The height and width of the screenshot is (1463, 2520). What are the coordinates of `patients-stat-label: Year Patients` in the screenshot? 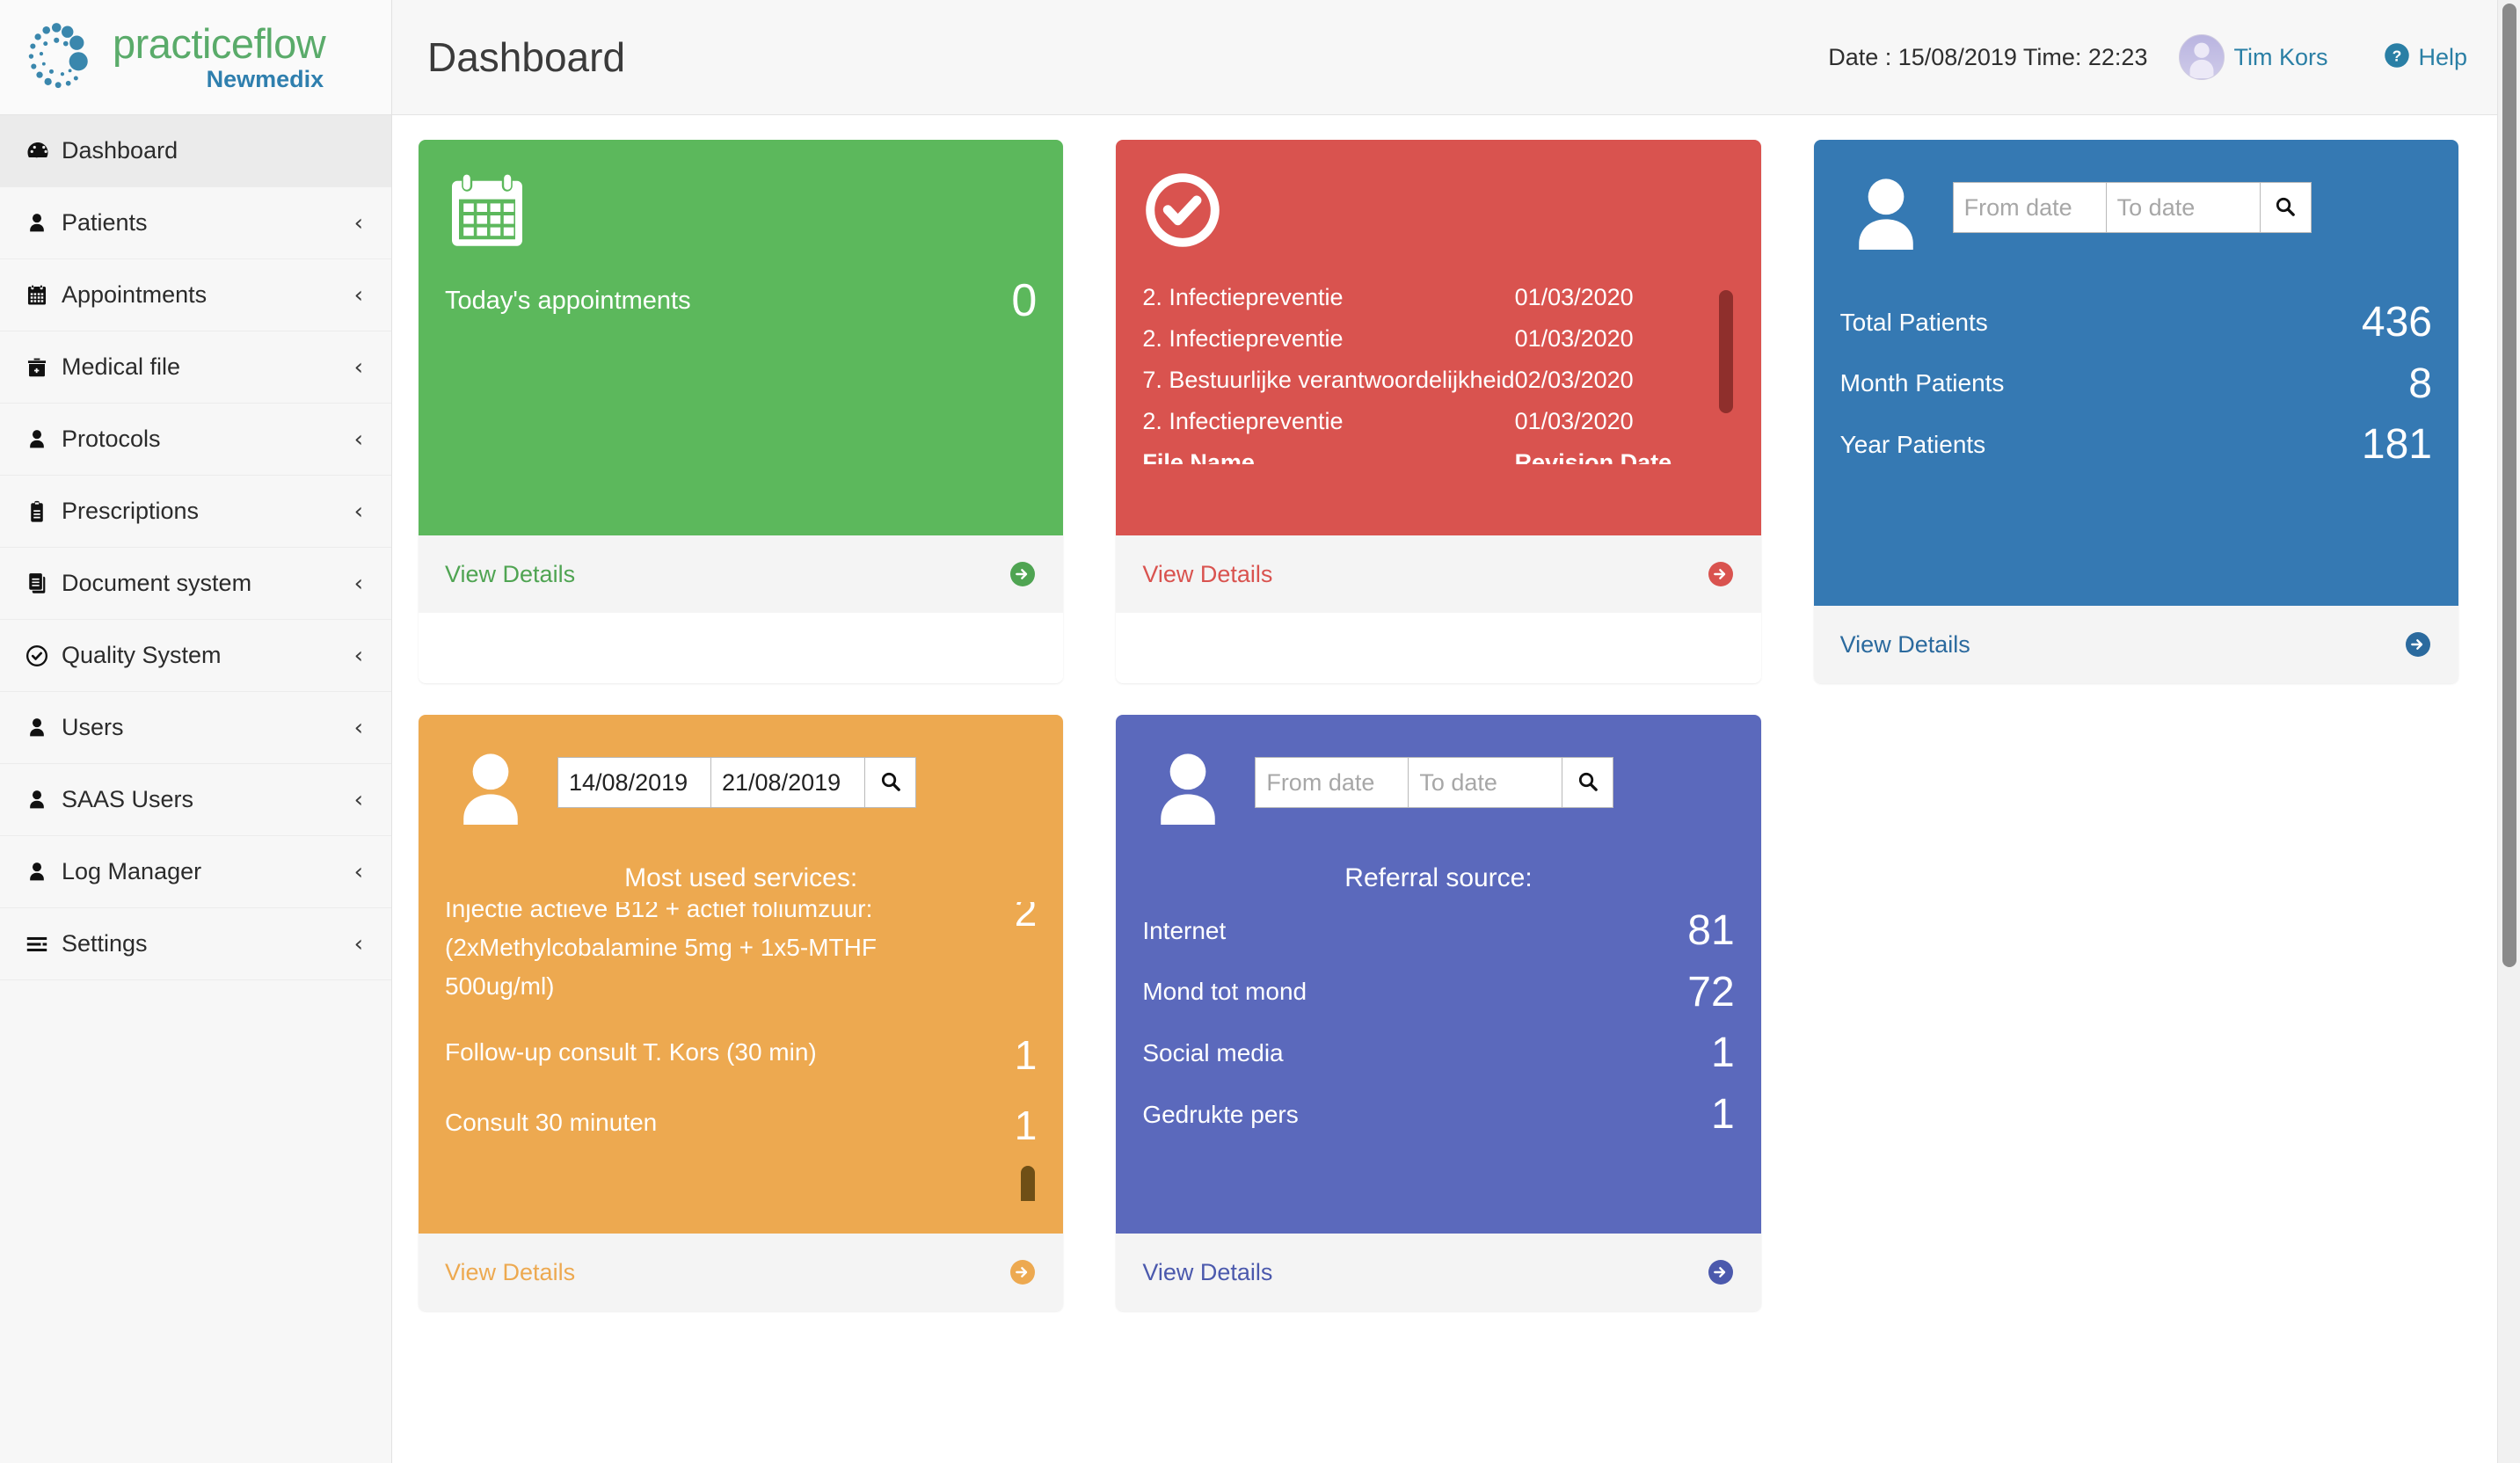 It's located at (1912, 444).